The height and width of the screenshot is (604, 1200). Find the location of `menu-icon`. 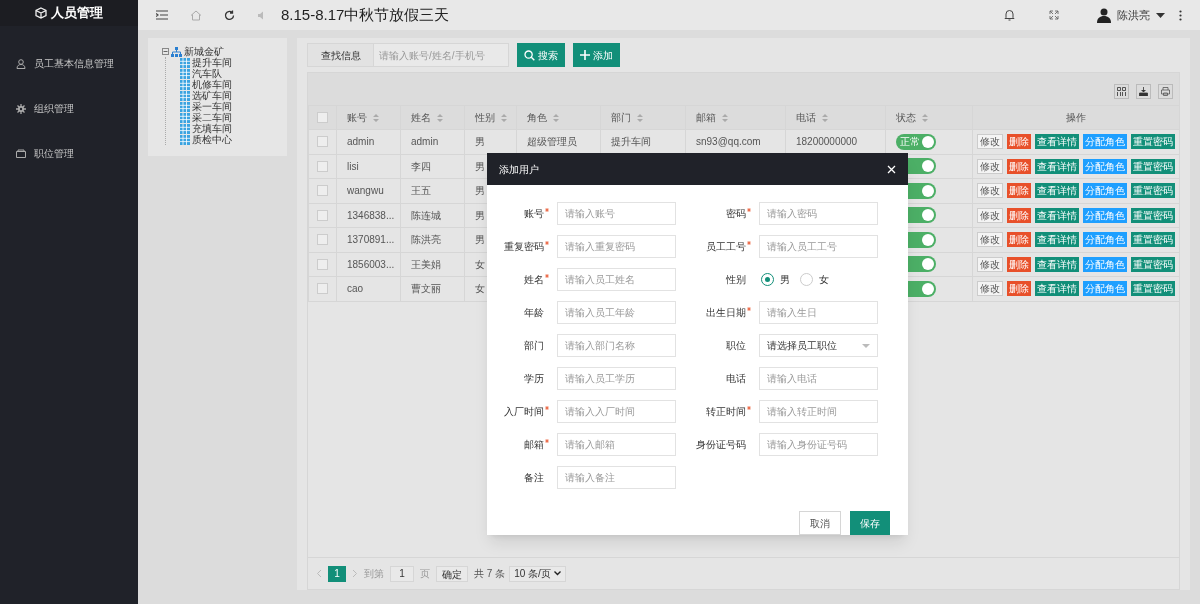

menu-icon is located at coordinates (162, 15).